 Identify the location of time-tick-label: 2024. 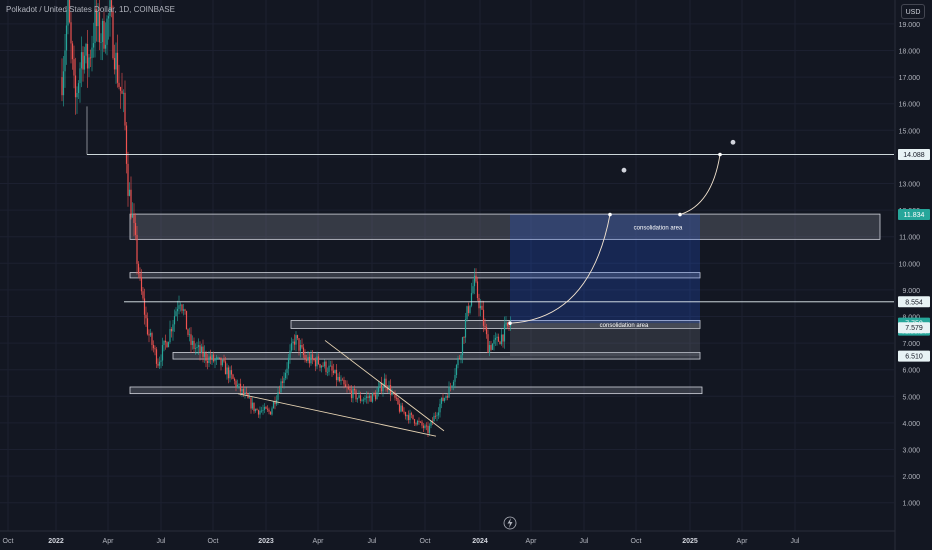
(480, 541).